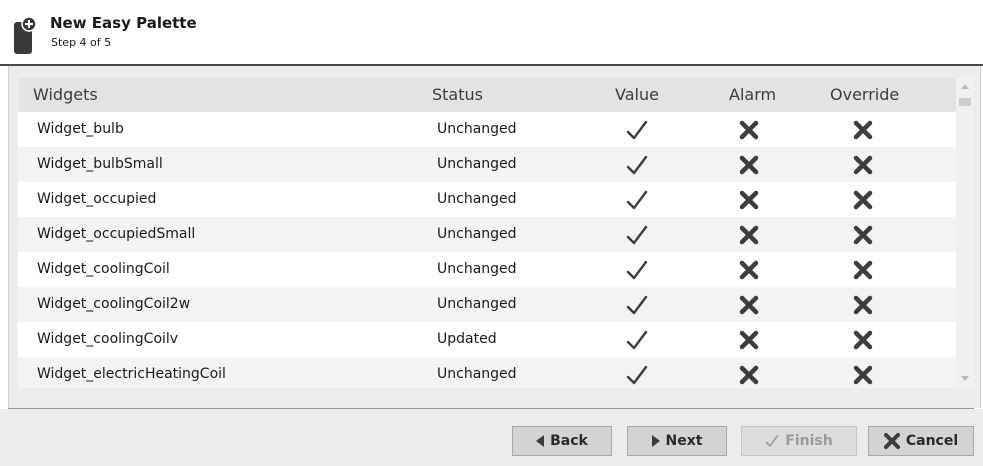  I want to click on back-button: Back, so click(562, 441).